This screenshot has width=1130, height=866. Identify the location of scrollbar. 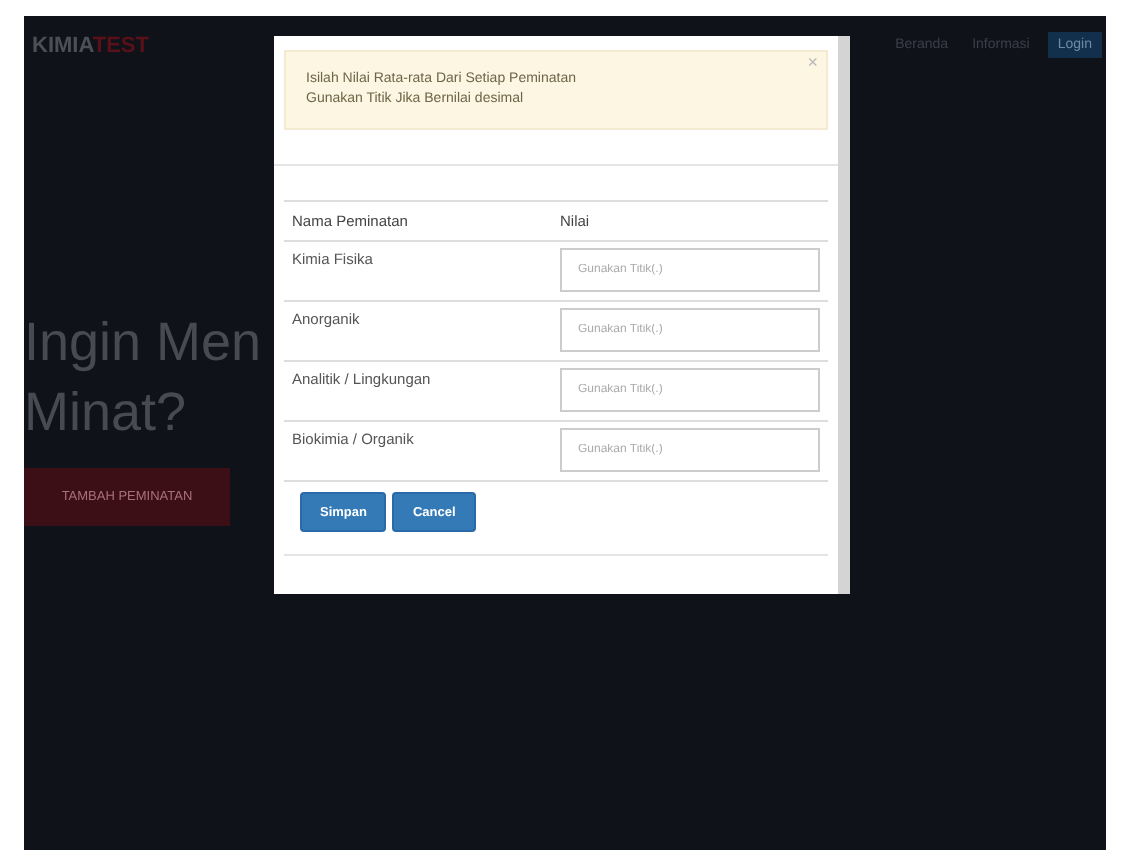
(844, 315).